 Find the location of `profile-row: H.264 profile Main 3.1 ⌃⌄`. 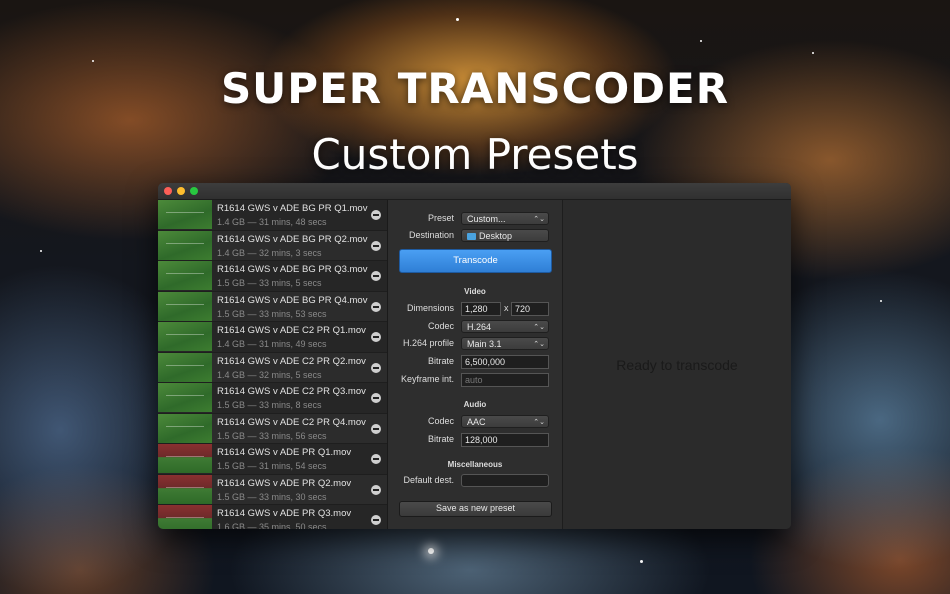

profile-row: H.264 profile Main 3.1 ⌃⌄ is located at coordinates (475, 344).